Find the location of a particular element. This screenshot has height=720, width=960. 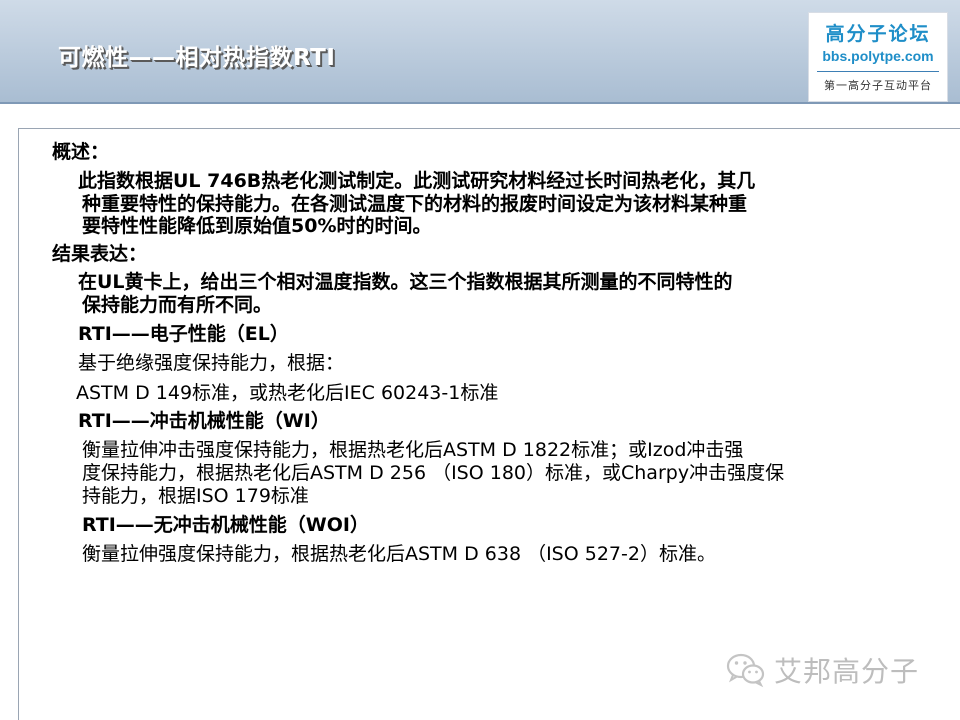

results-line-2: 保持能力而有所不同。 is located at coordinates (177, 305).